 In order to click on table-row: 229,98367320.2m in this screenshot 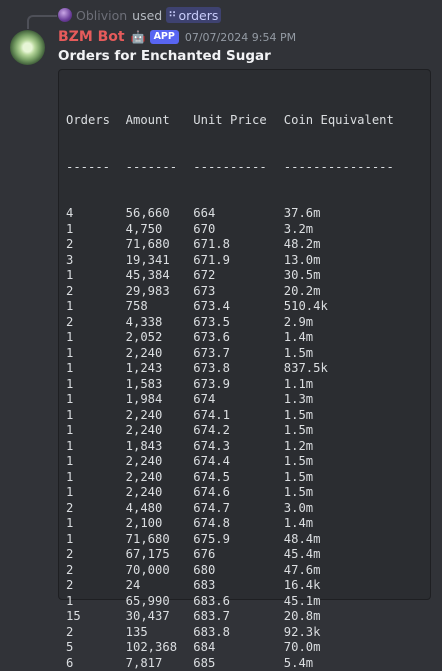, I will do `click(244, 292)`.